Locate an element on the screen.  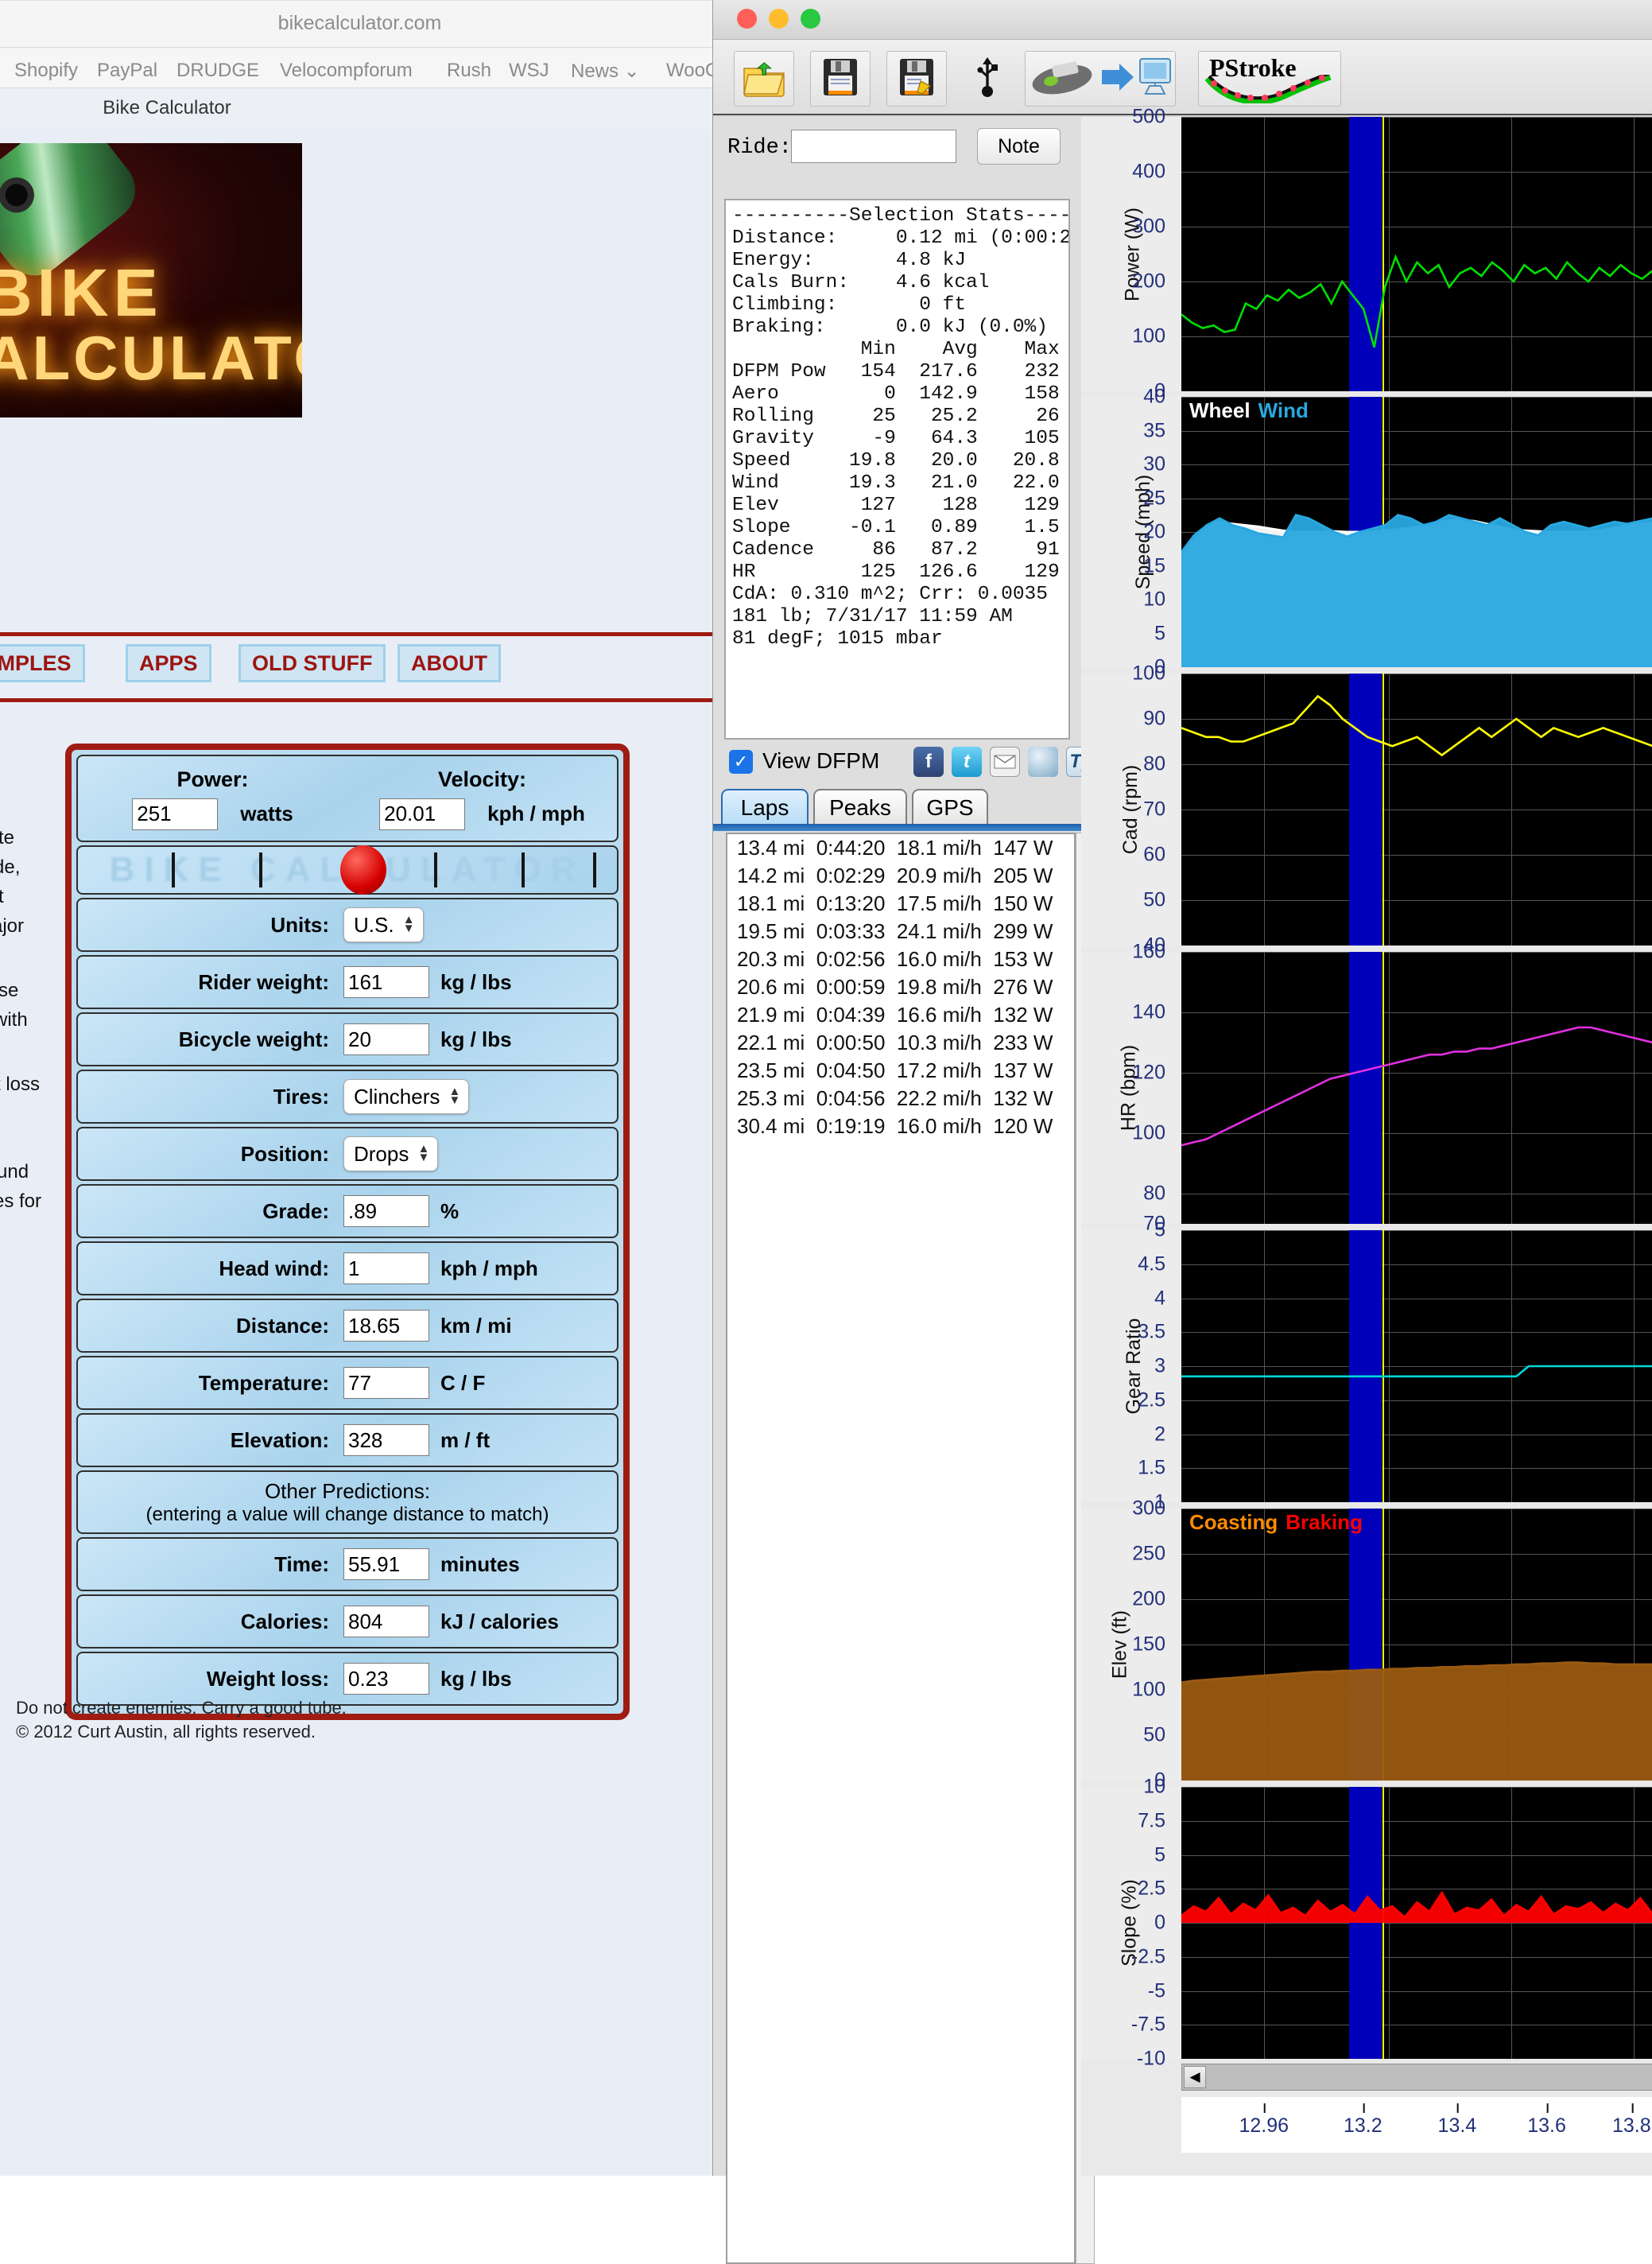
field-unit: minutes is located at coordinates (480, 1563).